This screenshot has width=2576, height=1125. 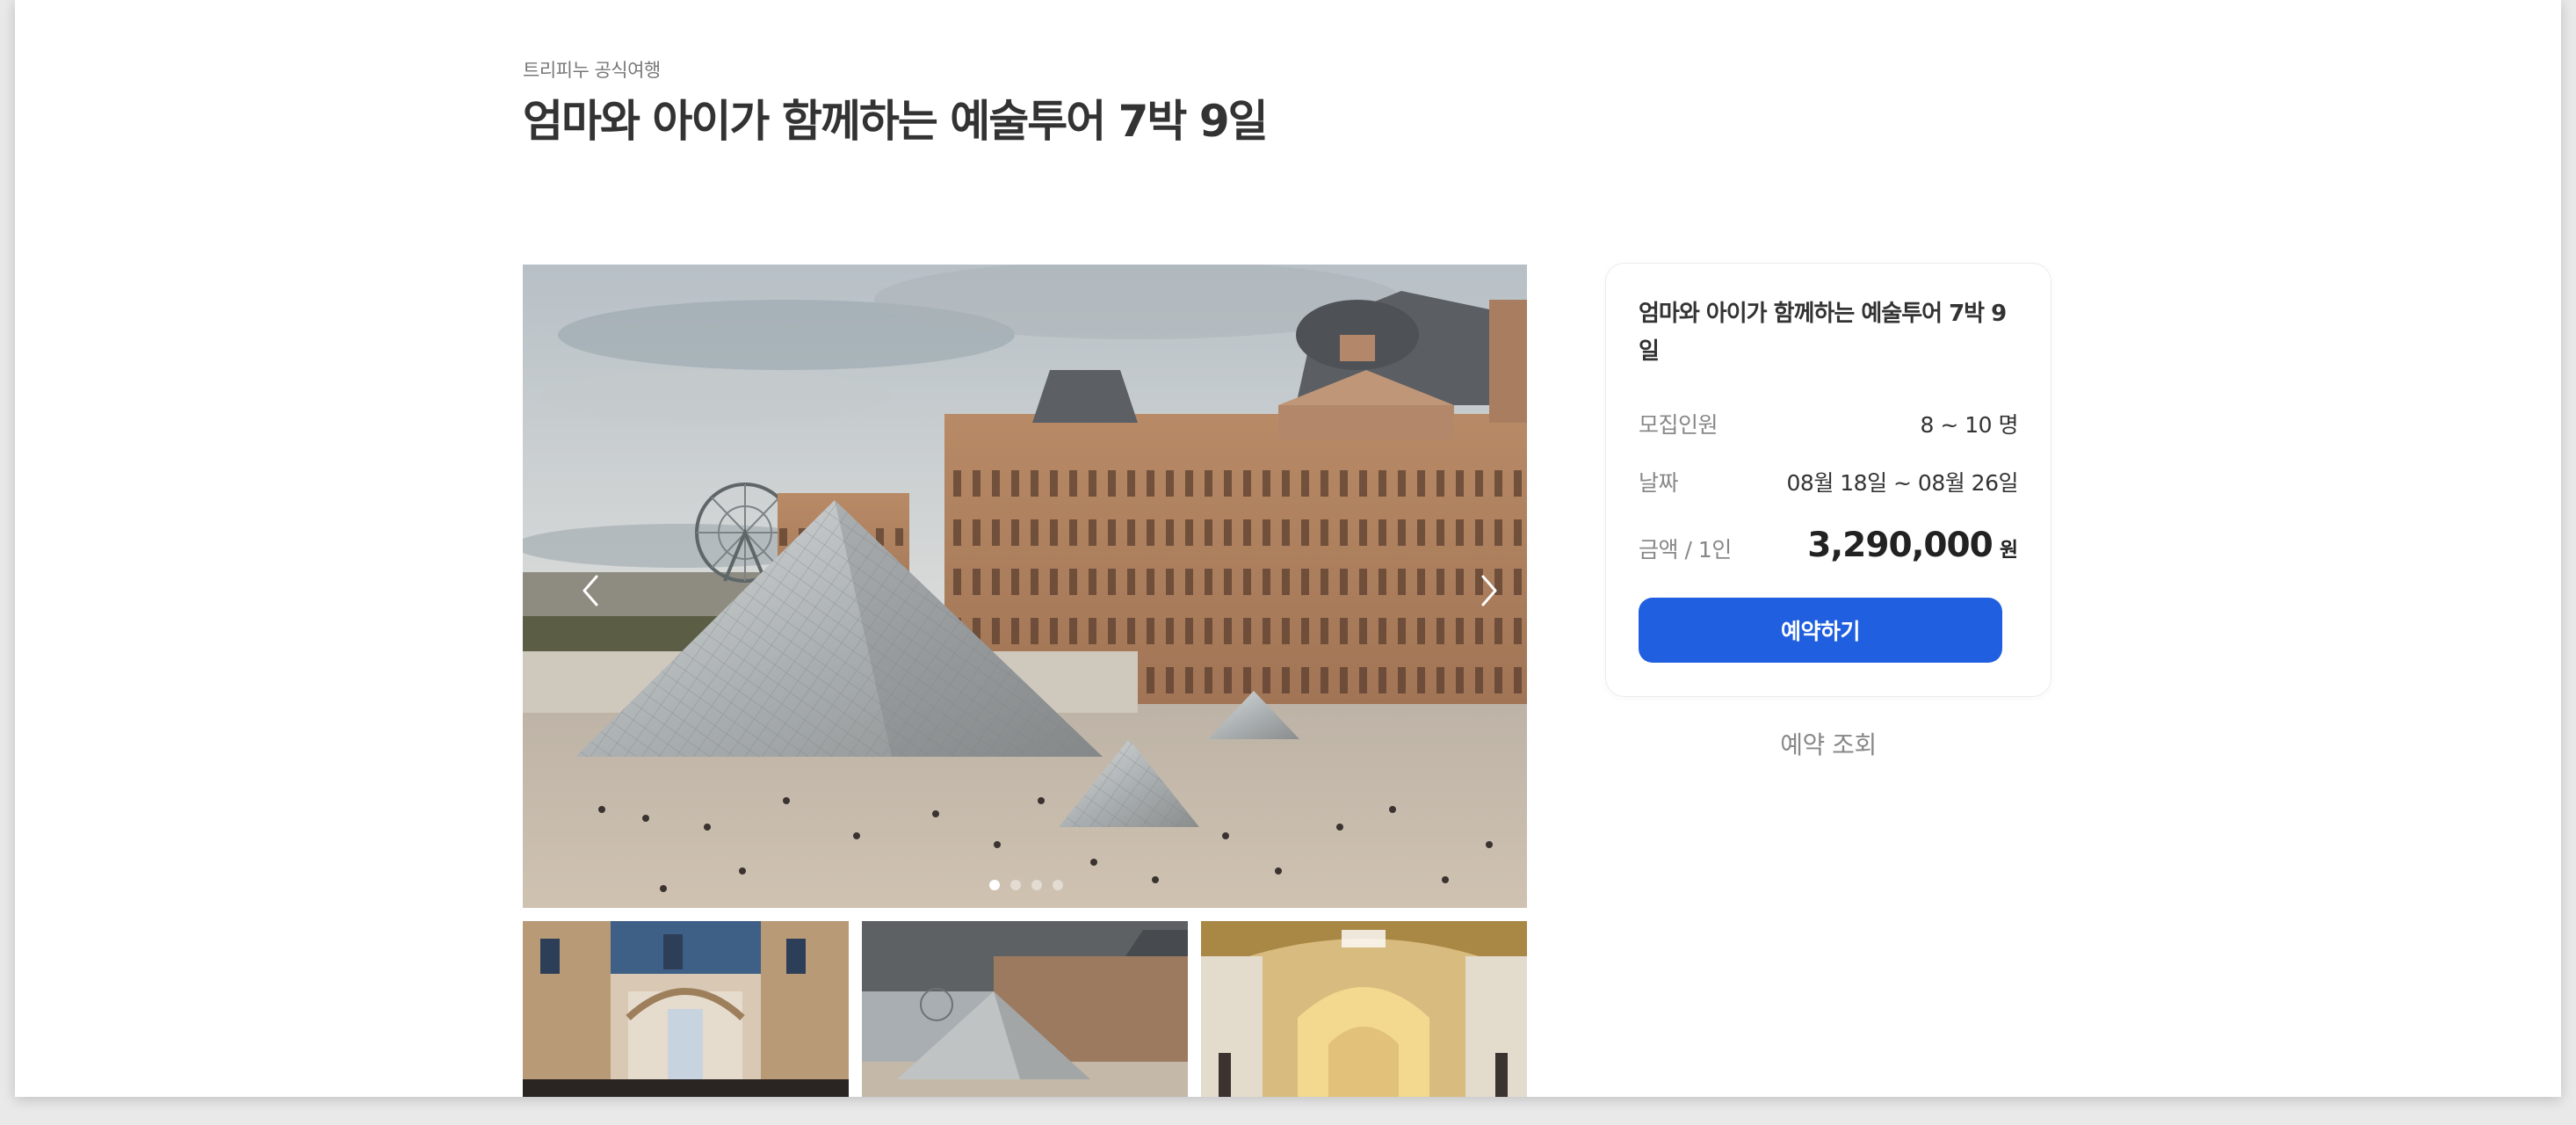 I want to click on capacity-value: 8 ~ 10 명, so click(x=1969, y=425).